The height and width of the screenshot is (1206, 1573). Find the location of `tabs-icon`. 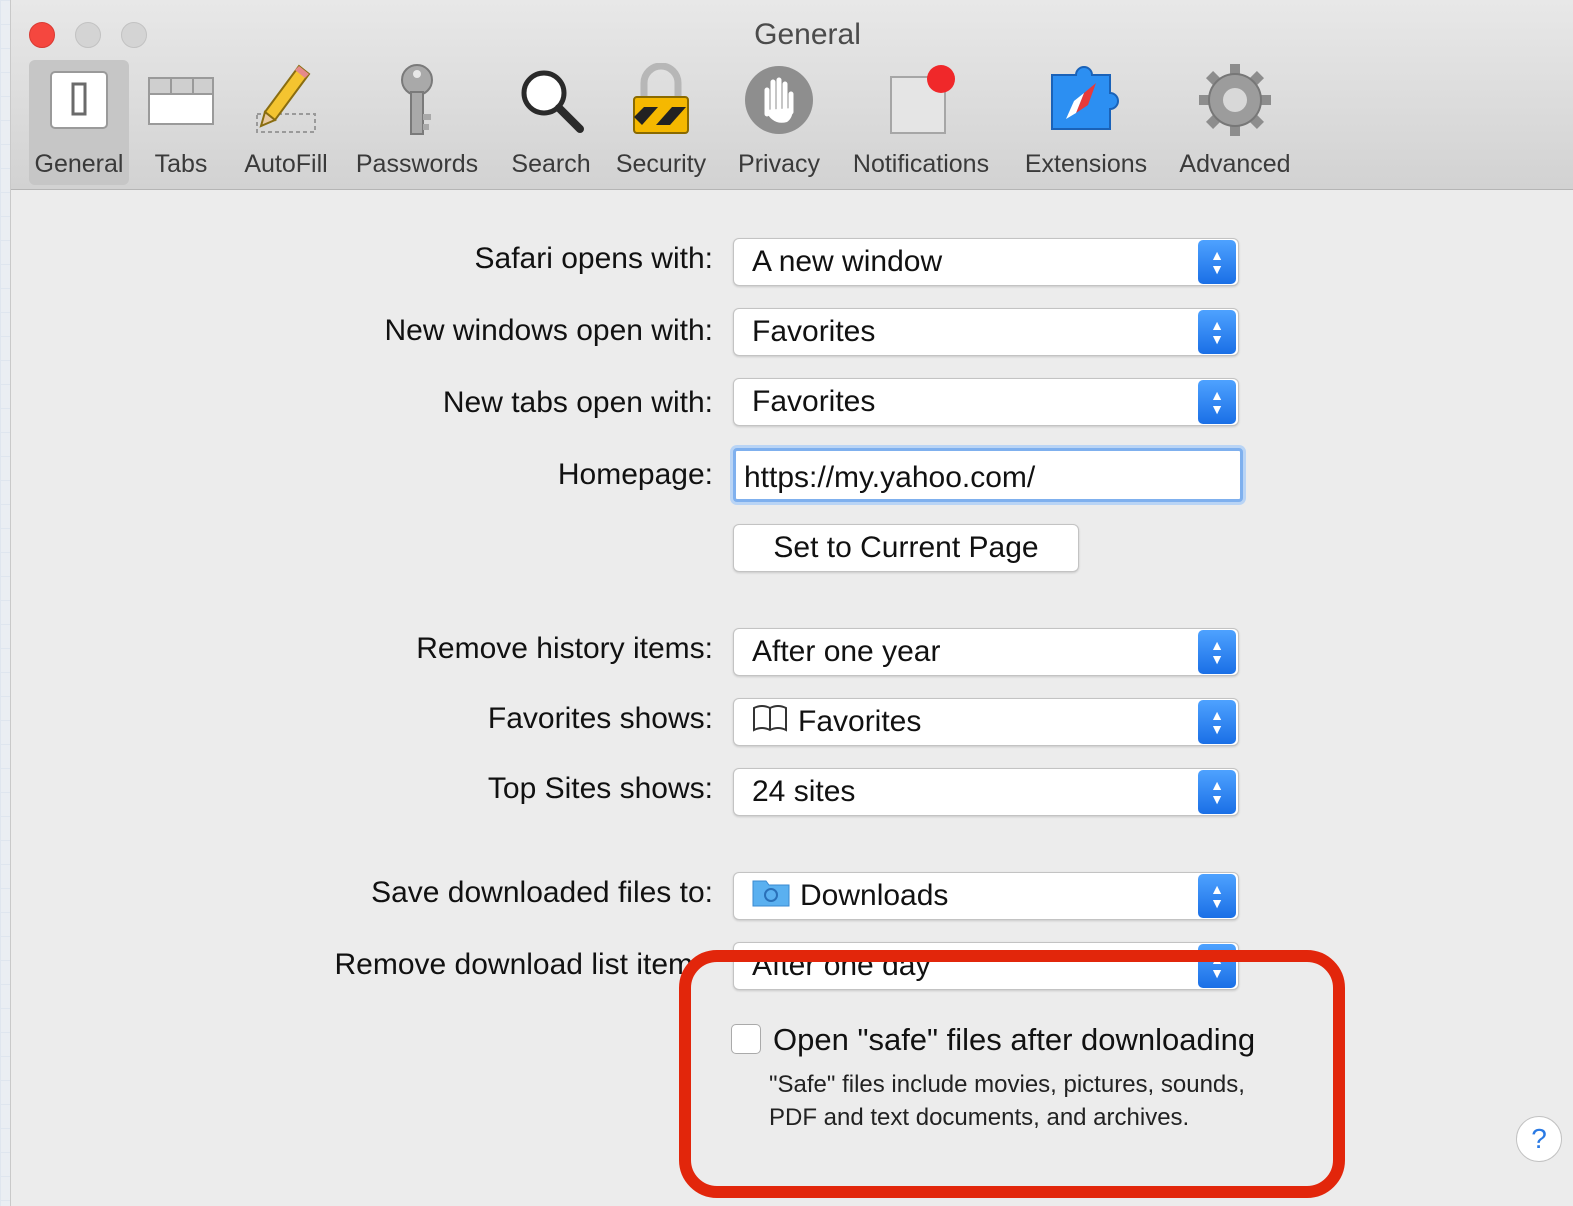

tabs-icon is located at coordinates (181, 100).